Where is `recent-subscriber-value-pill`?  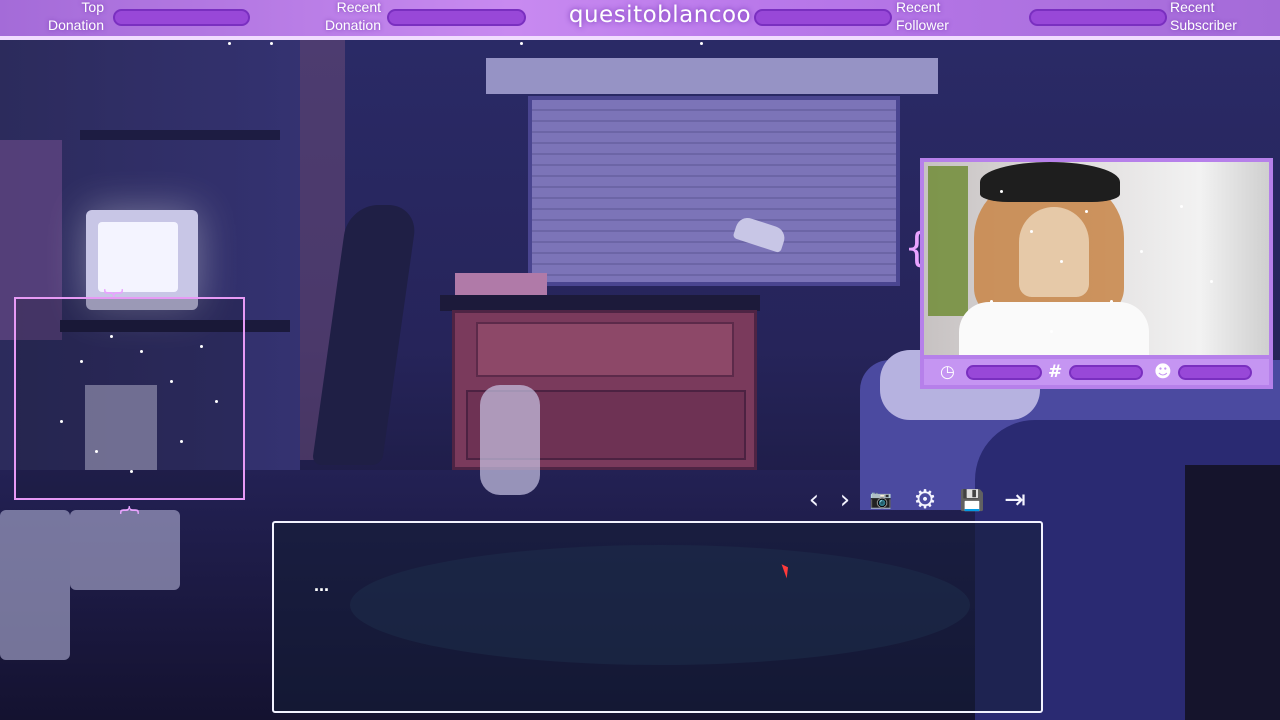 recent-subscriber-value-pill is located at coordinates (1098, 17).